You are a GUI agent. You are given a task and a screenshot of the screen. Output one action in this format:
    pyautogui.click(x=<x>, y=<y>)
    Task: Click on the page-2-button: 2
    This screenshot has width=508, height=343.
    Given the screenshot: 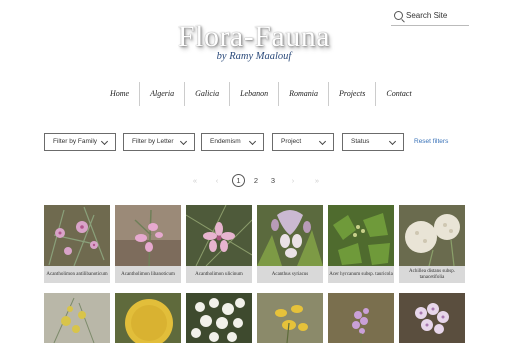 What is the action you would take?
    pyautogui.click(x=256, y=180)
    